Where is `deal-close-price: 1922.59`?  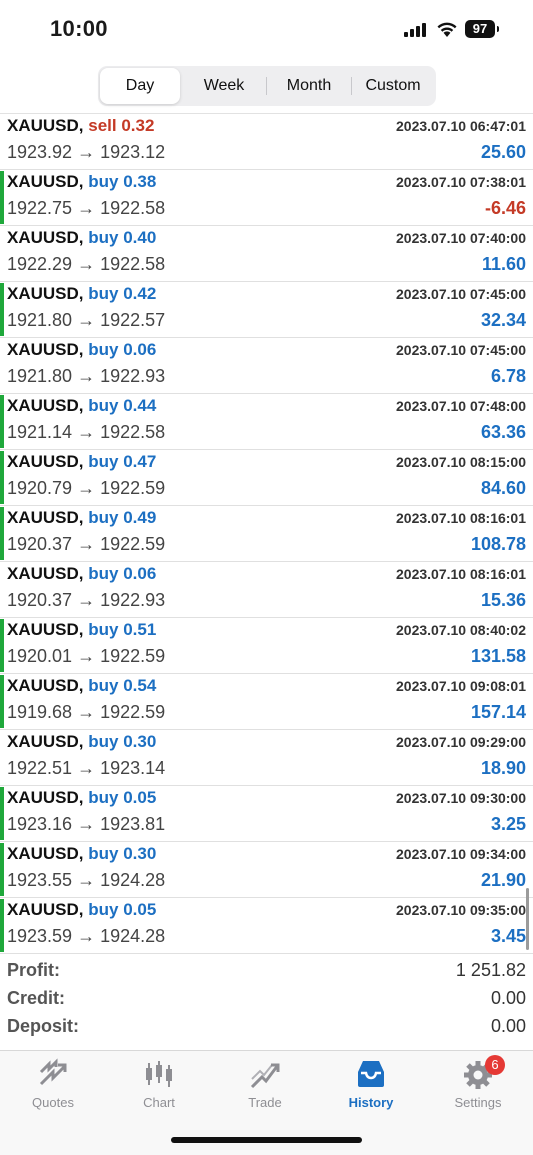 deal-close-price: 1922.59 is located at coordinates (133, 544).